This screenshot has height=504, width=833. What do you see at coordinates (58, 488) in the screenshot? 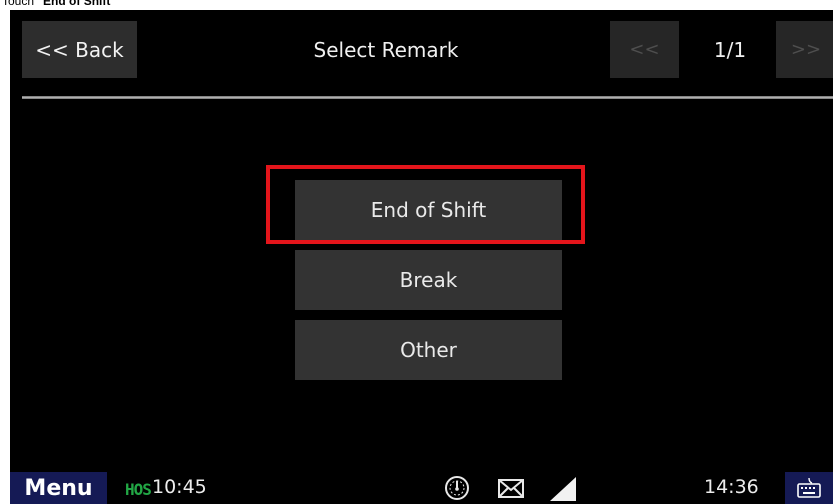
I see `menu-button: Menu` at bounding box center [58, 488].